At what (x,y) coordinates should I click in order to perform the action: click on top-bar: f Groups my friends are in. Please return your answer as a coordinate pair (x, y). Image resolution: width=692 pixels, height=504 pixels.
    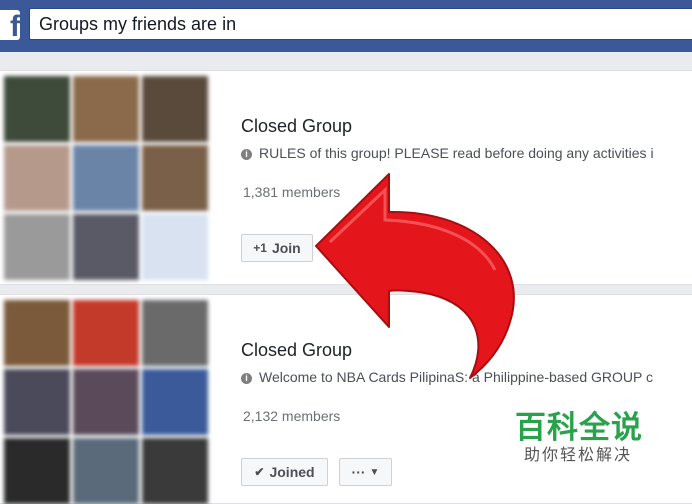
    Looking at the image, I should click on (346, 26).